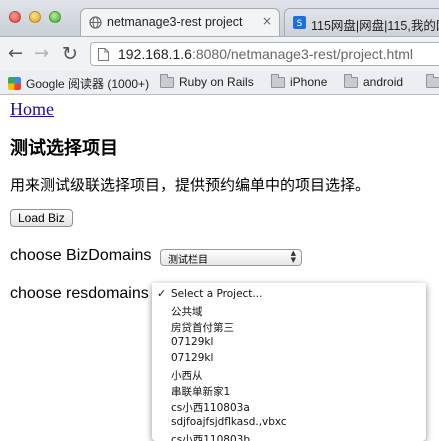 This screenshot has width=439, height=441. I want to click on globe-icon, so click(95, 22).